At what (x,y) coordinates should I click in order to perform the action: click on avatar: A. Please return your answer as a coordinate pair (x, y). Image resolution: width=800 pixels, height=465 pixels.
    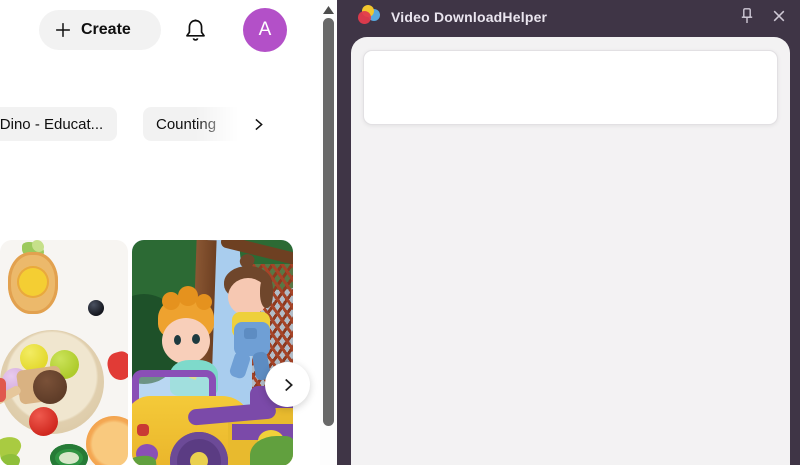
    Looking at the image, I should click on (265, 30).